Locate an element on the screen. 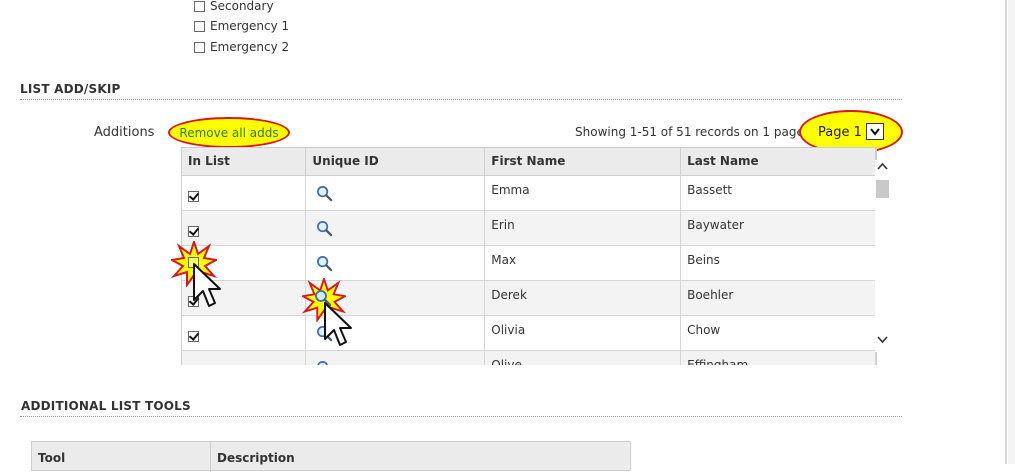 This screenshot has width=1015, height=472. remove-all-adds-highlight: Remove all adds is located at coordinates (229, 132).